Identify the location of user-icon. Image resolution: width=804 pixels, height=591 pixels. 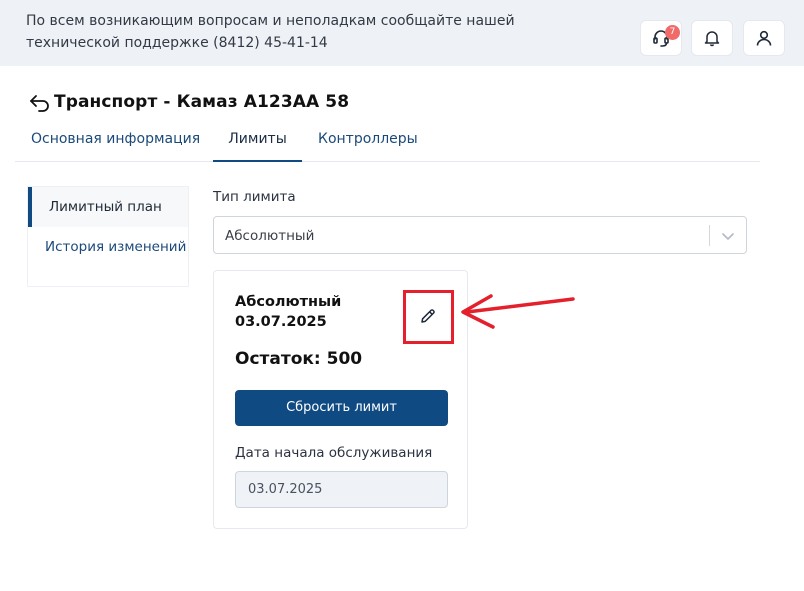
(764, 38).